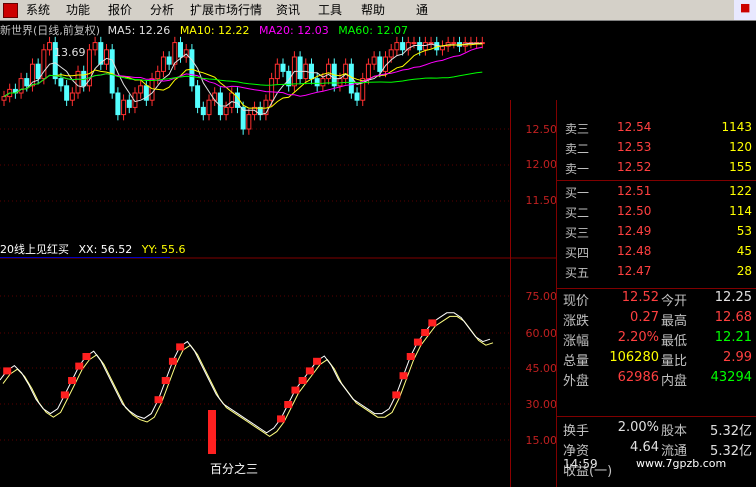  Describe the element at coordinates (740, 167) in the screenshot. I see `order-book-volume: 155` at that location.